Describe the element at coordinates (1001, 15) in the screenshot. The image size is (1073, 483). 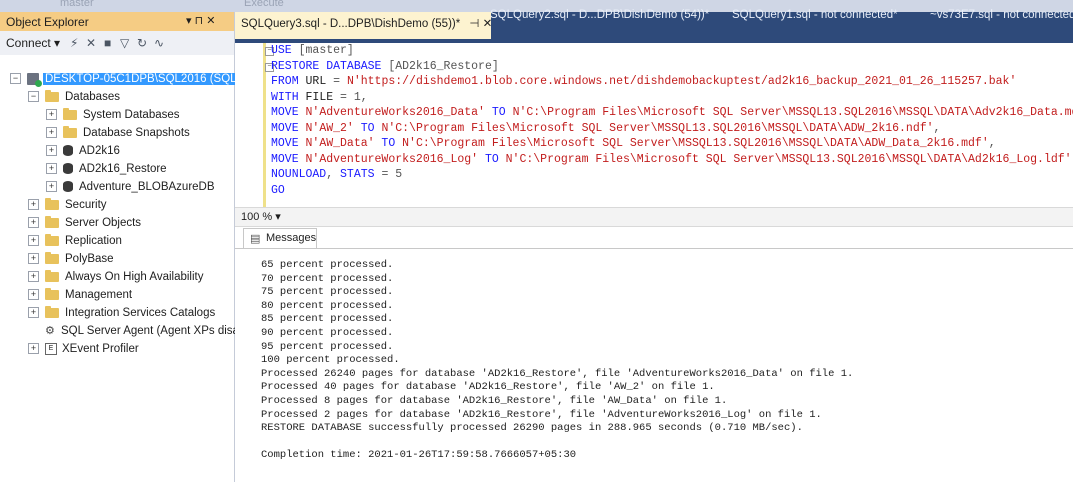
I see `tab-label: ~vs73E7.sql - not connected` at that location.